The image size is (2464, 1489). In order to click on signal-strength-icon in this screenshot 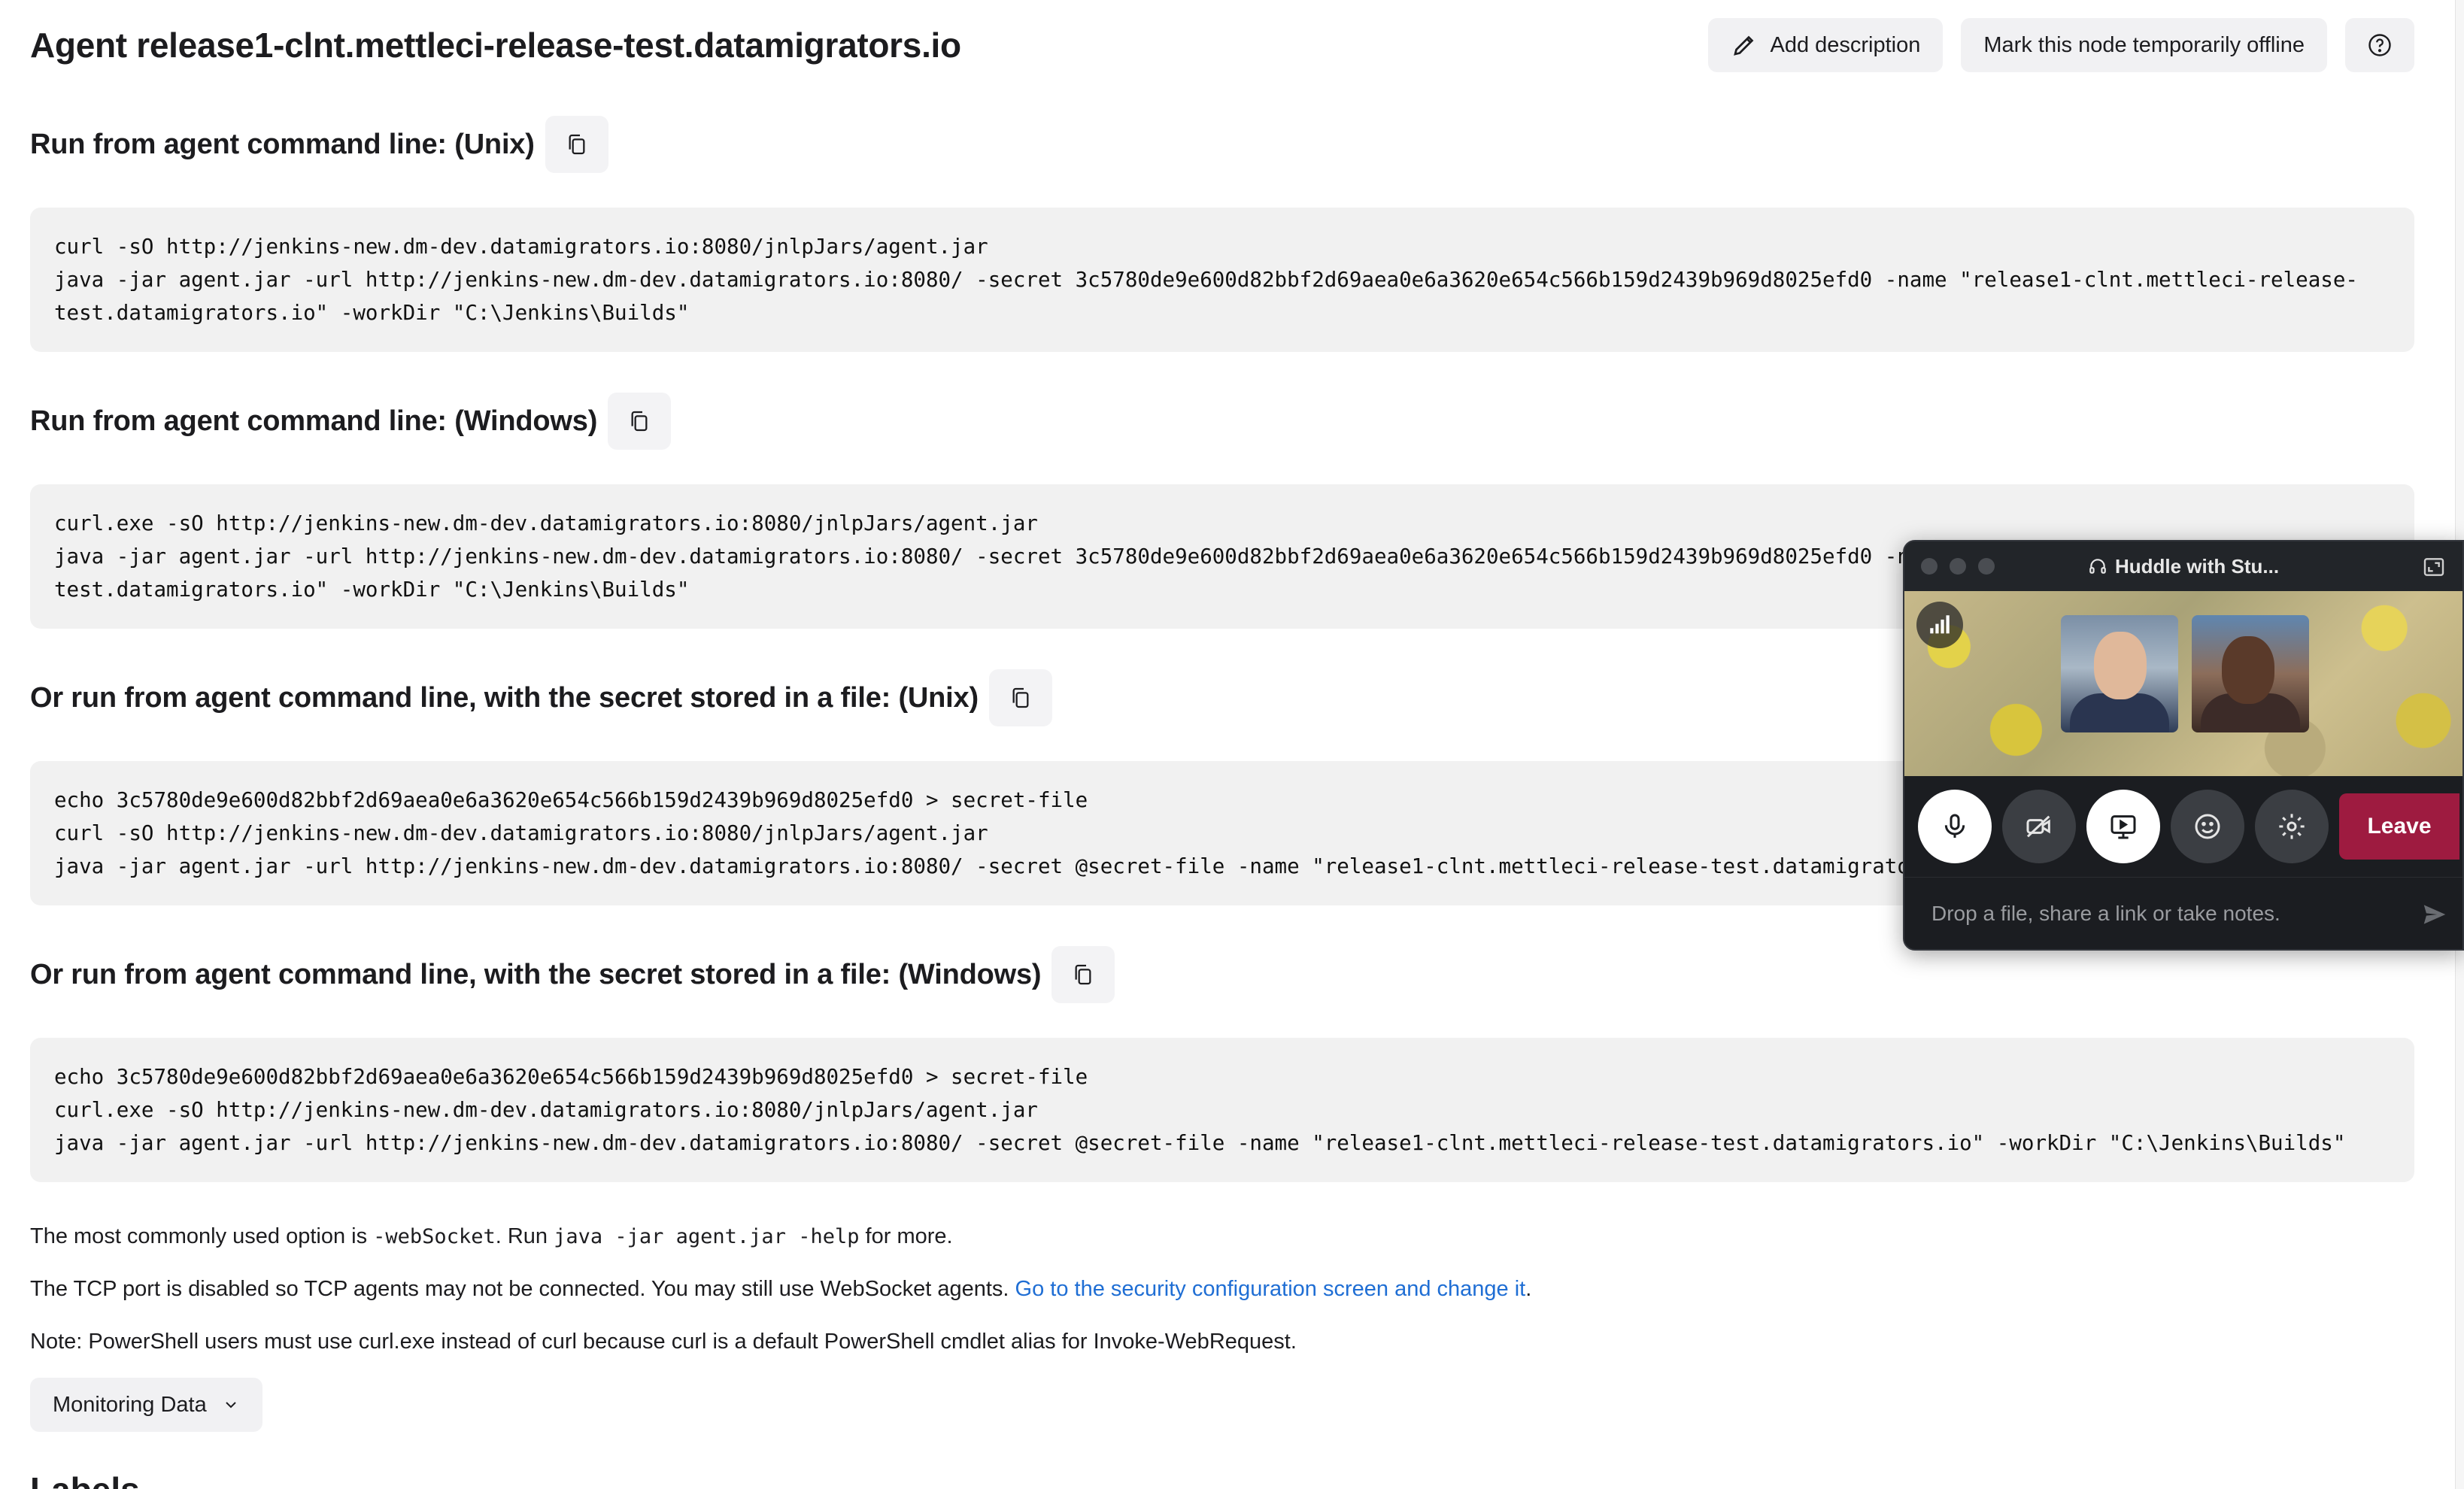, I will do `click(1939, 625)`.